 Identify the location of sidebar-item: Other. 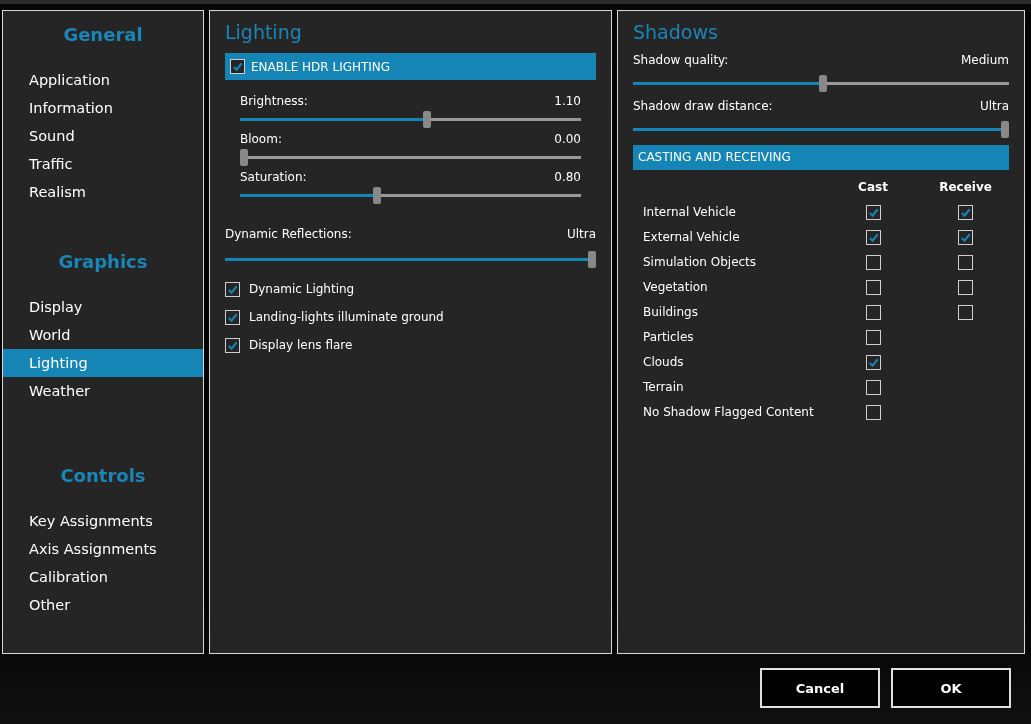
(103, 605).